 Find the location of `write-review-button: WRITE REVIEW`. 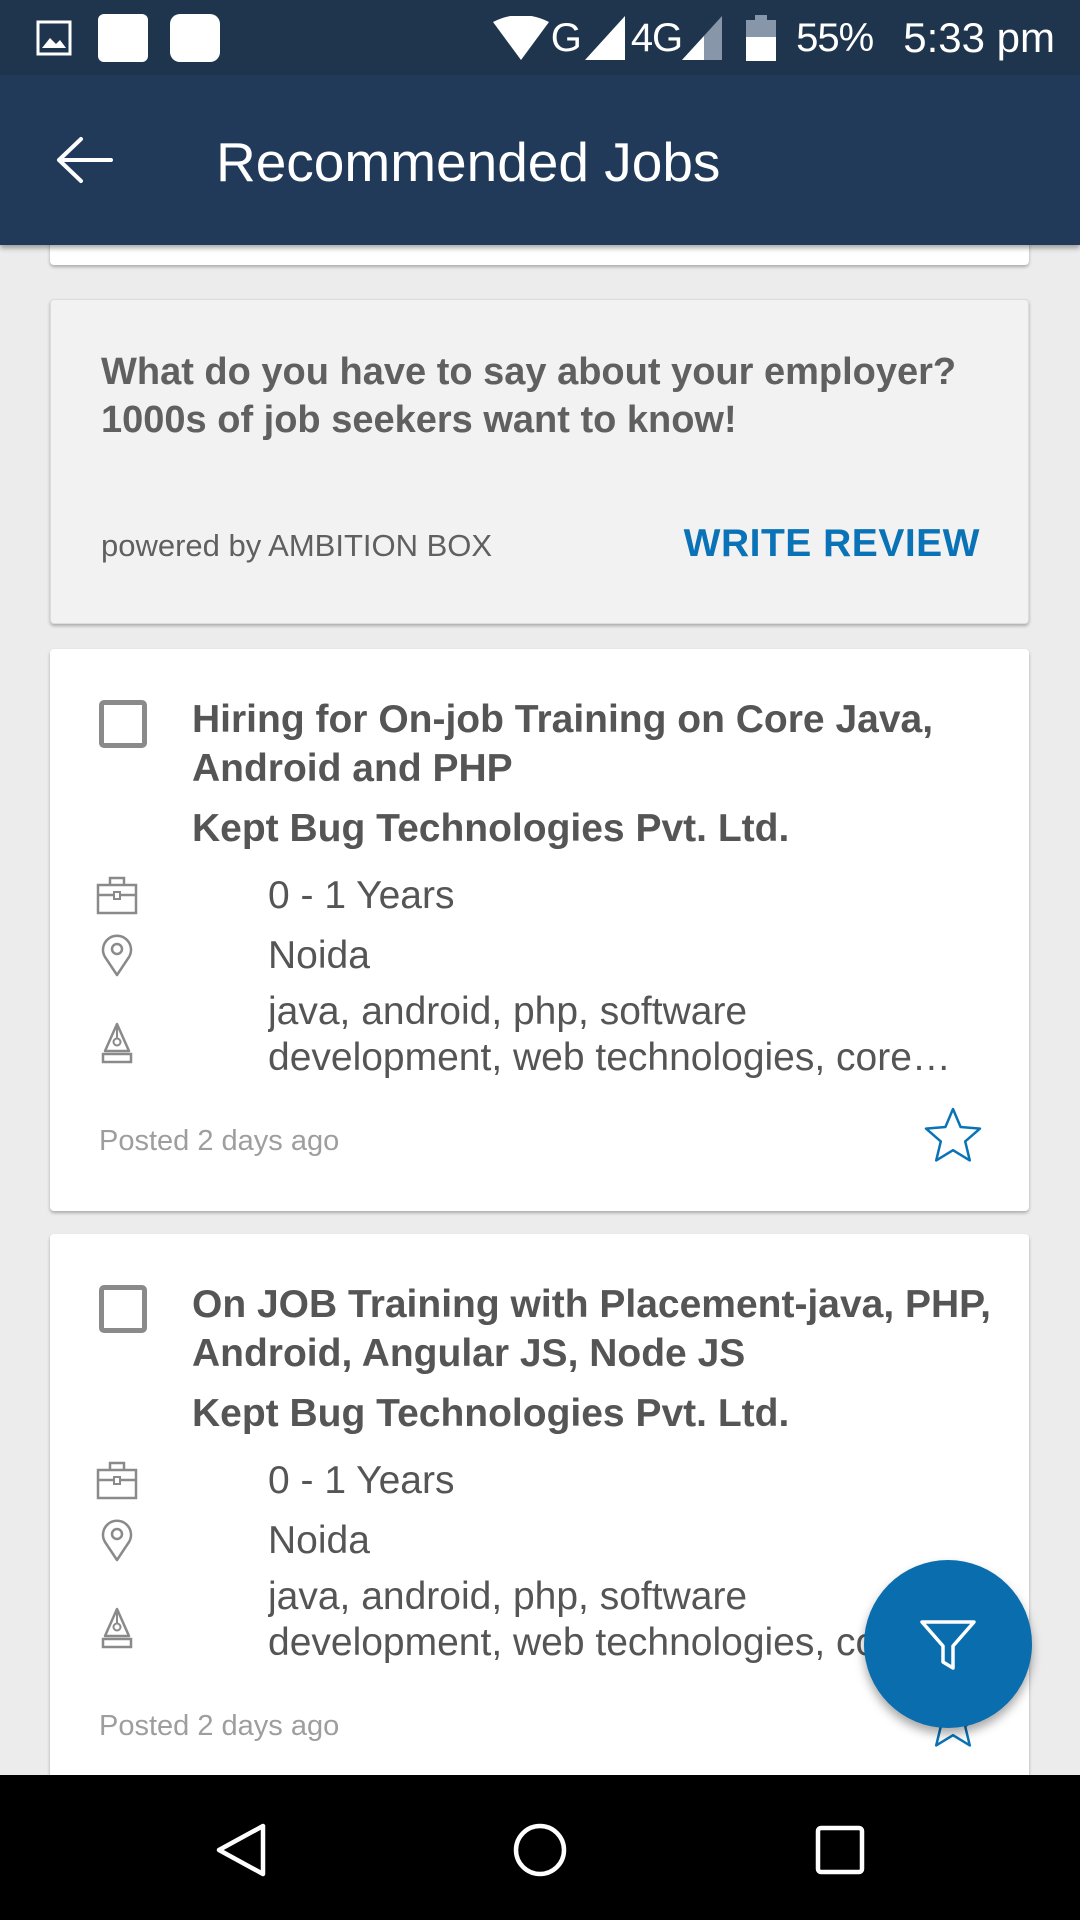

write-review-button: WRITE REVIEW is located at coordinates (832, 544).